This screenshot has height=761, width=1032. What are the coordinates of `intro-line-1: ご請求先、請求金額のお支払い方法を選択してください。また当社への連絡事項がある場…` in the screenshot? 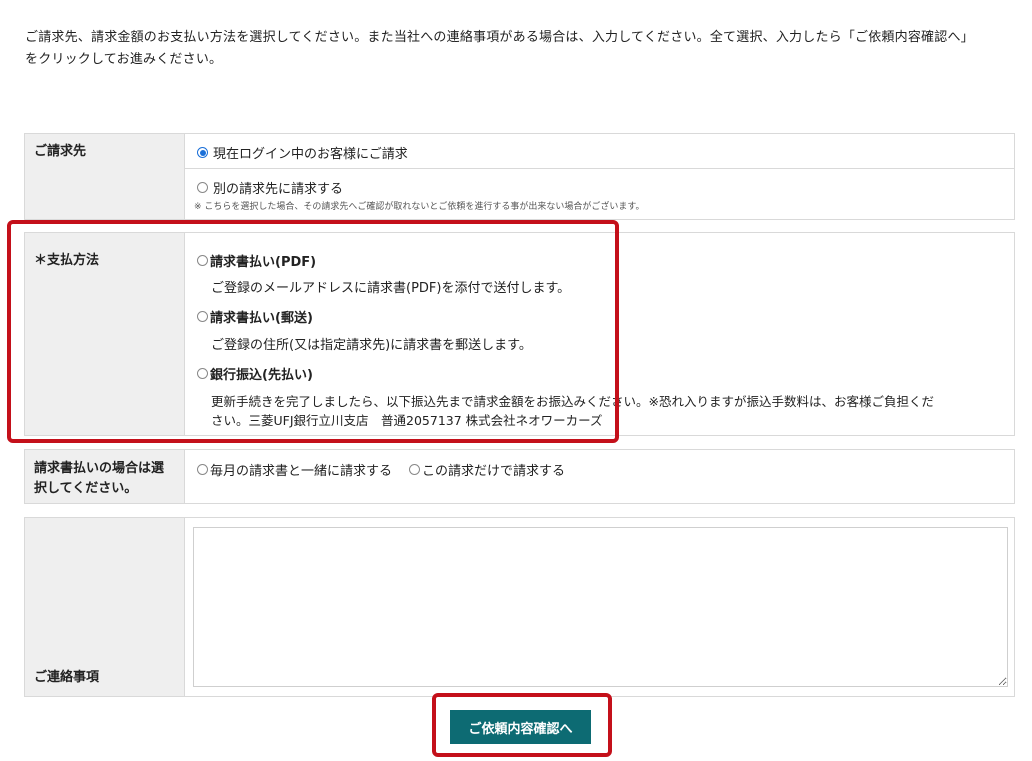 It's located at (499, 37).